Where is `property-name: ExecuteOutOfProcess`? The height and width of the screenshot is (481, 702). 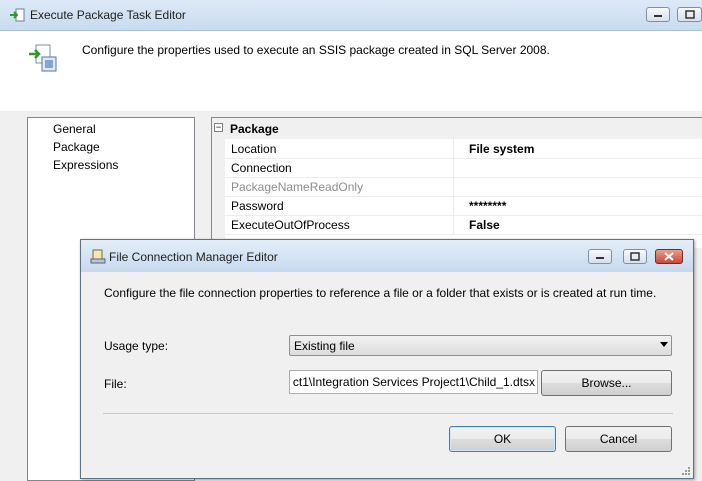
property-name: ExecuteOutOfProcess is located at coordinates (290, 225).